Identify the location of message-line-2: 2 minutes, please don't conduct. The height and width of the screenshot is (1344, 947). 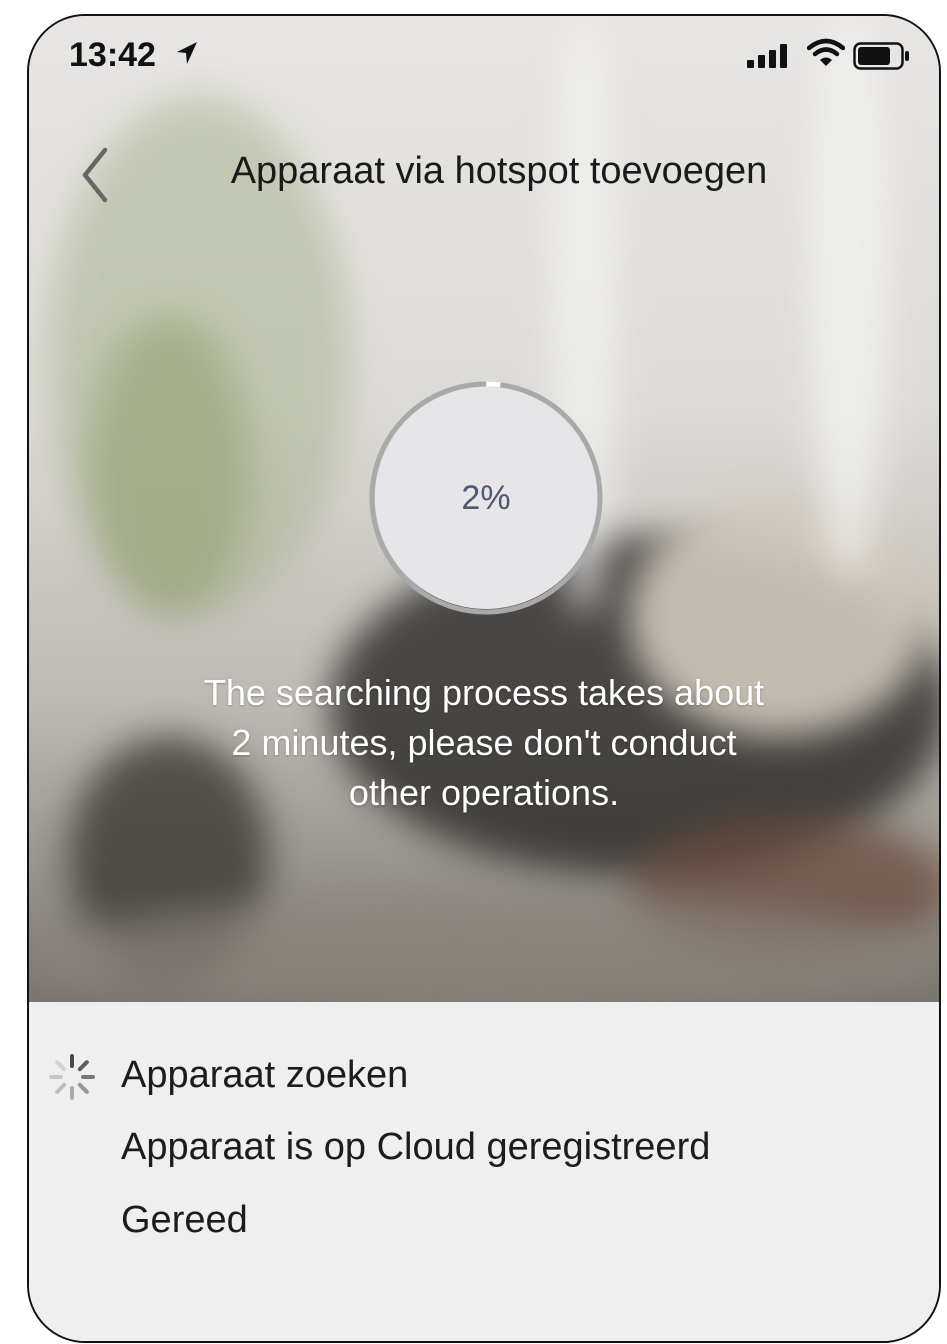
(484, 742).